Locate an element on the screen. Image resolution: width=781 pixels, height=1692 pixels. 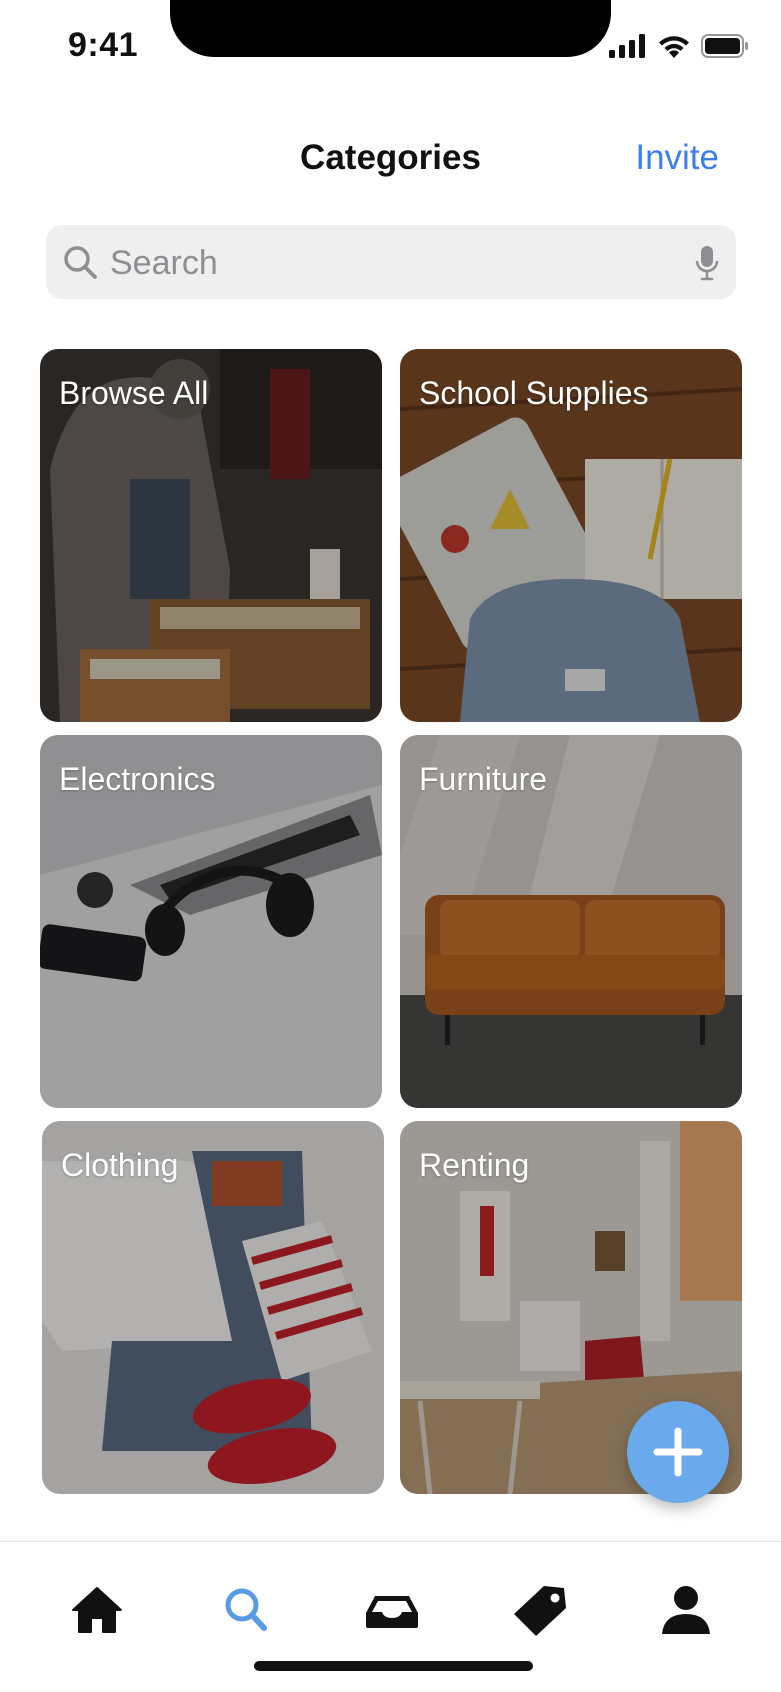
category-label: Renting is located at coordinates (474, 1165).